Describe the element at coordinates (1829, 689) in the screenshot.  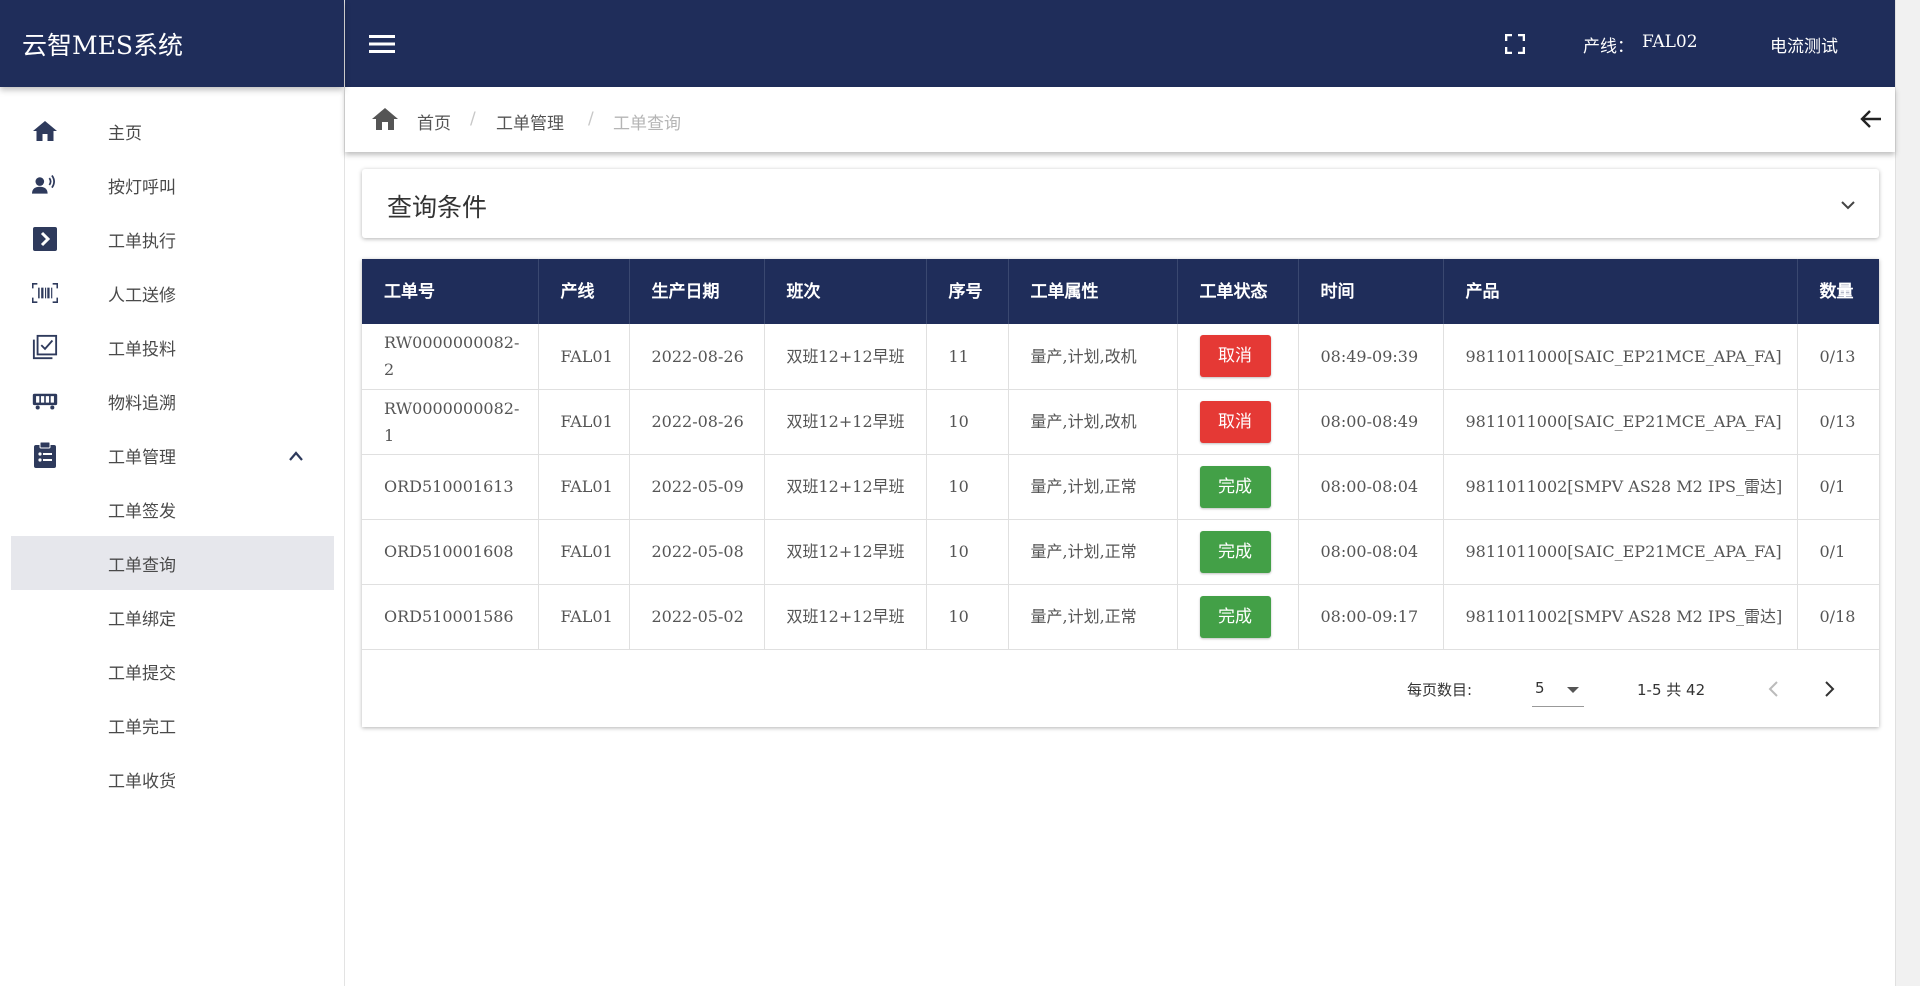
I see `chevron-right-icon` at that location.